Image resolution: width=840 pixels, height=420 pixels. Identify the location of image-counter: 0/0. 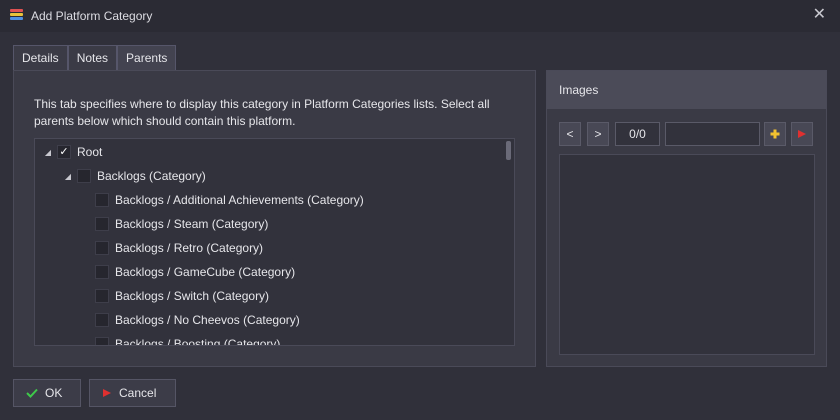
(637, 134).